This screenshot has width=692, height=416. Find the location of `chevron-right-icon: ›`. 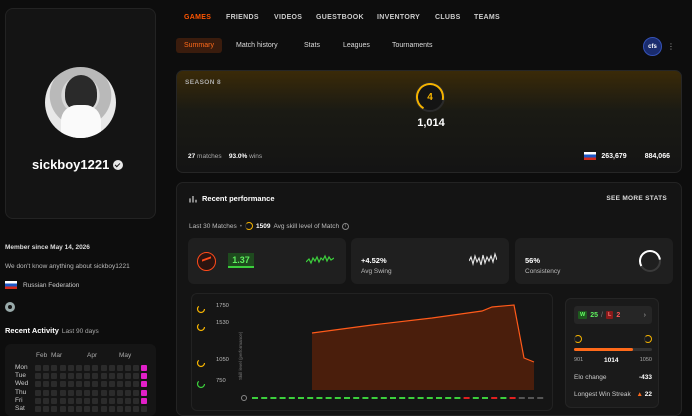

chevron-right-icon: › is located at coordinates (645, 315).